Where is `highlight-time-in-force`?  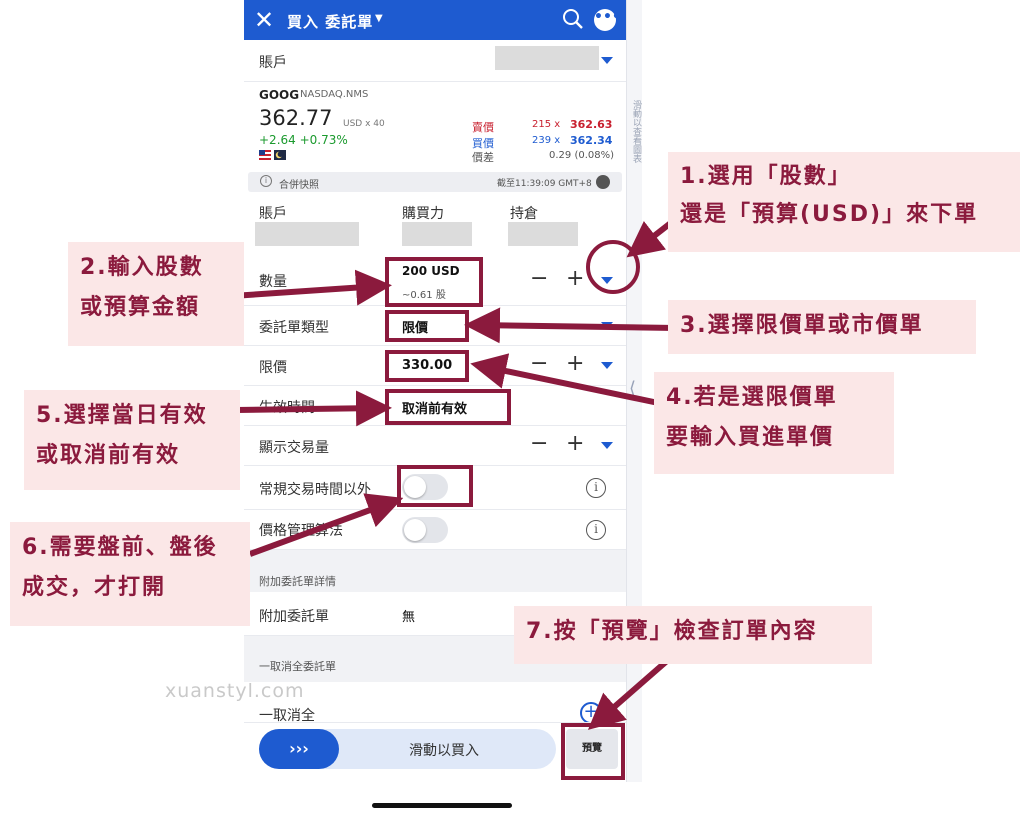 highlight-time-in-force is located at coordinates (448, 407).